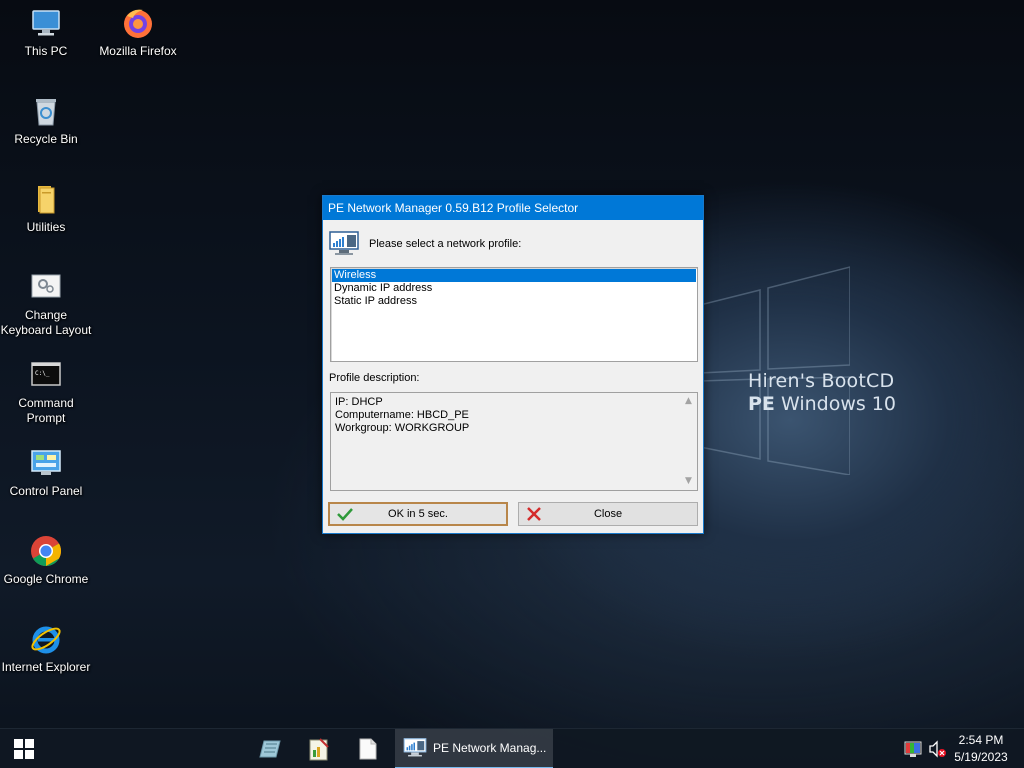  Describe the element at coordinates (402, 415) in the screenshot. I see `description-line: Computername: HBCD_PE` at that location.